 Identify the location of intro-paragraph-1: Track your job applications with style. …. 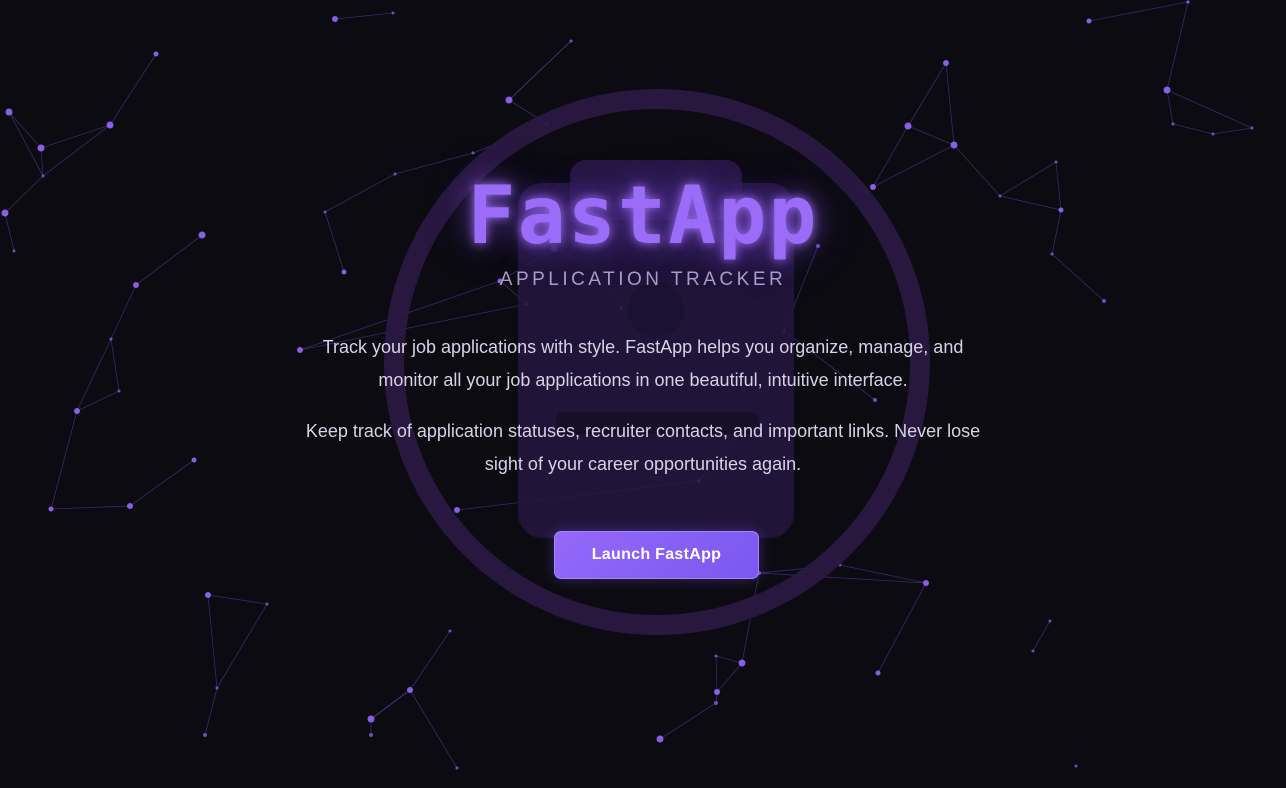
(643, 363).